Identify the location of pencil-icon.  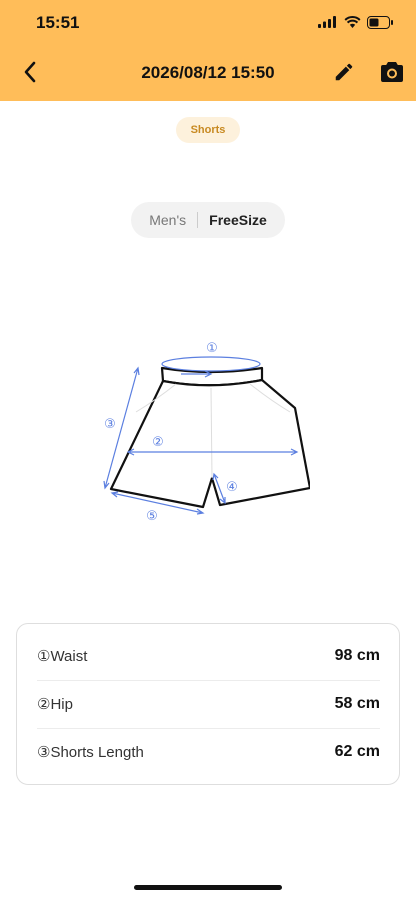
(344, 72).